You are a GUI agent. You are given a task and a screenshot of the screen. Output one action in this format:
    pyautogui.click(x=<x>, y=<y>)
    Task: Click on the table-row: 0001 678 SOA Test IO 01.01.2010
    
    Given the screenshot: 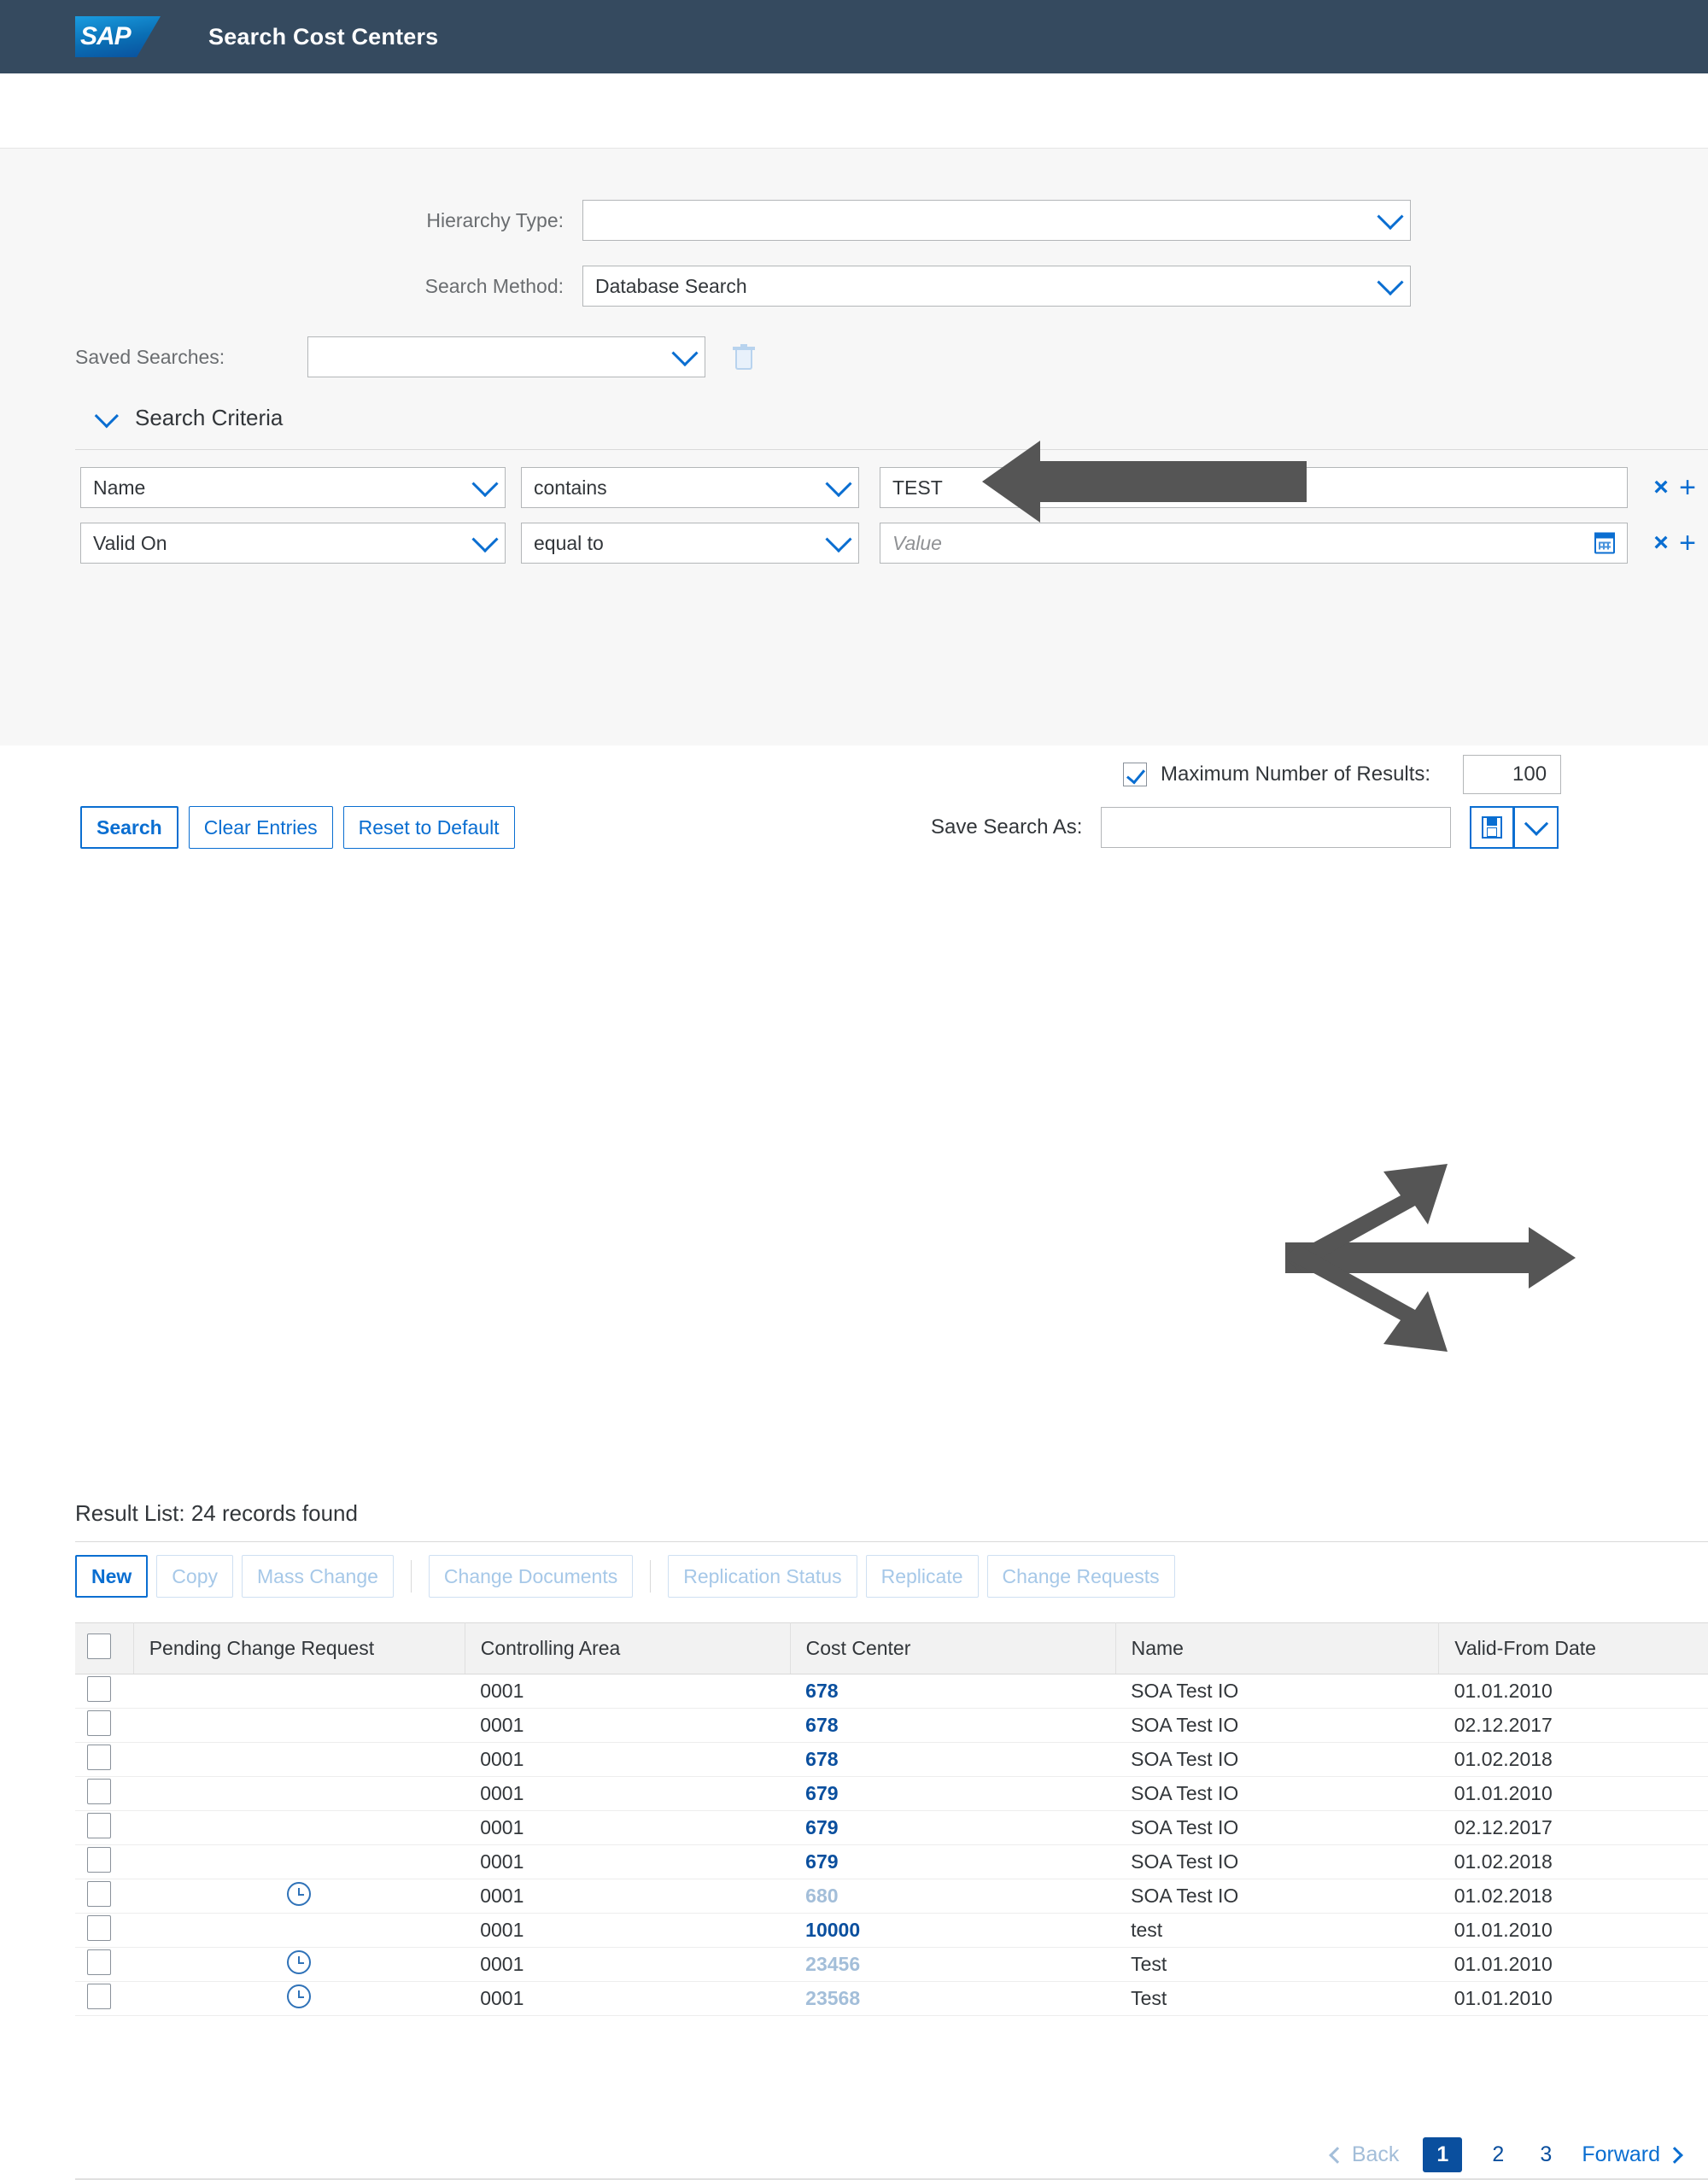 What is the action you would take?
    pyautogui.click(x=891, y=1691)
    